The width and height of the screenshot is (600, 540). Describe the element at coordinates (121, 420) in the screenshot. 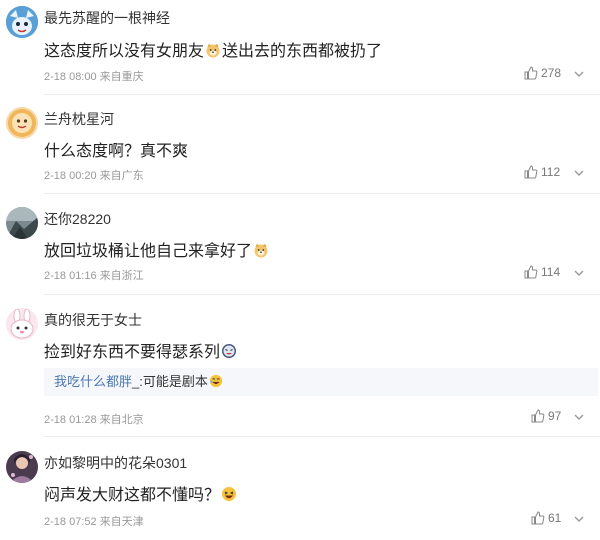

I see `location: 来自北京` at that location.